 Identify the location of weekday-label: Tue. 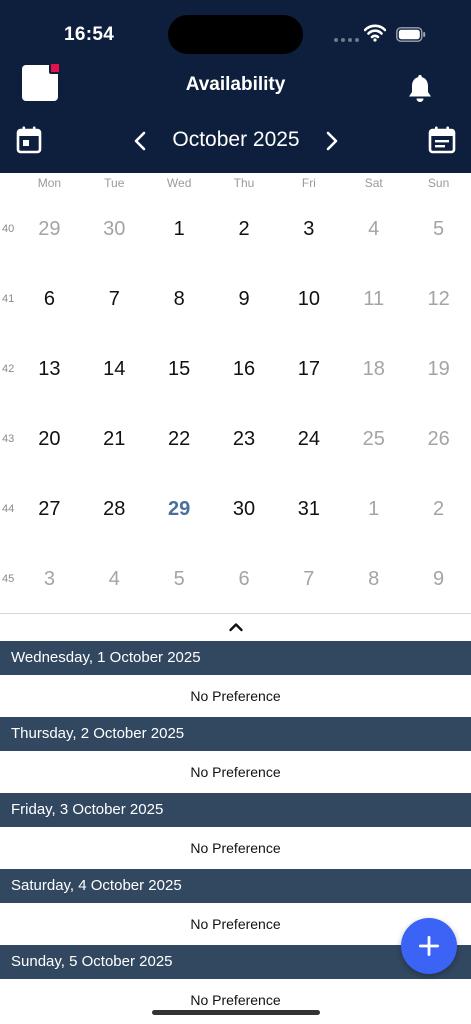
(114, 183).